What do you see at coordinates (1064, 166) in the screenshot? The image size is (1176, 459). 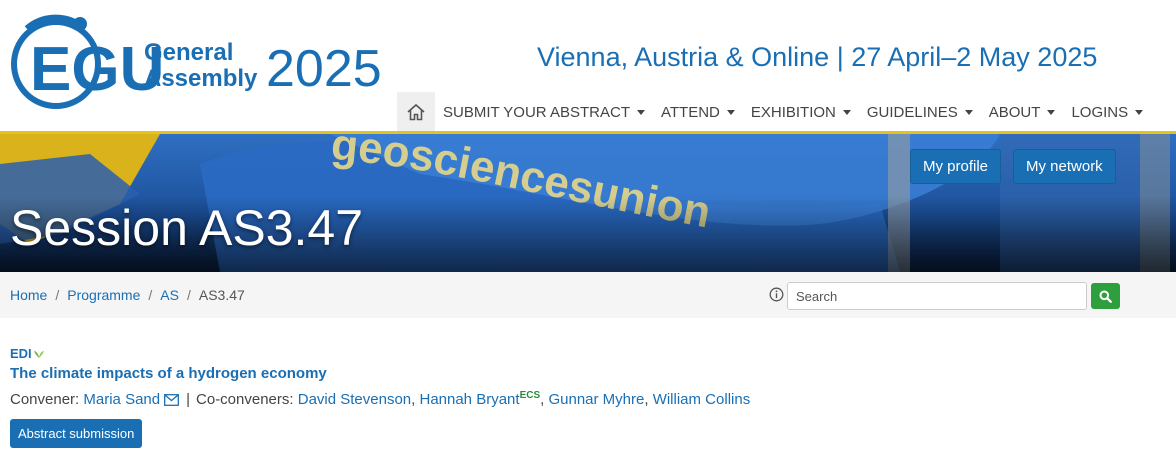 I see `my-network-button: My network` at bounding box center [1064, 166].